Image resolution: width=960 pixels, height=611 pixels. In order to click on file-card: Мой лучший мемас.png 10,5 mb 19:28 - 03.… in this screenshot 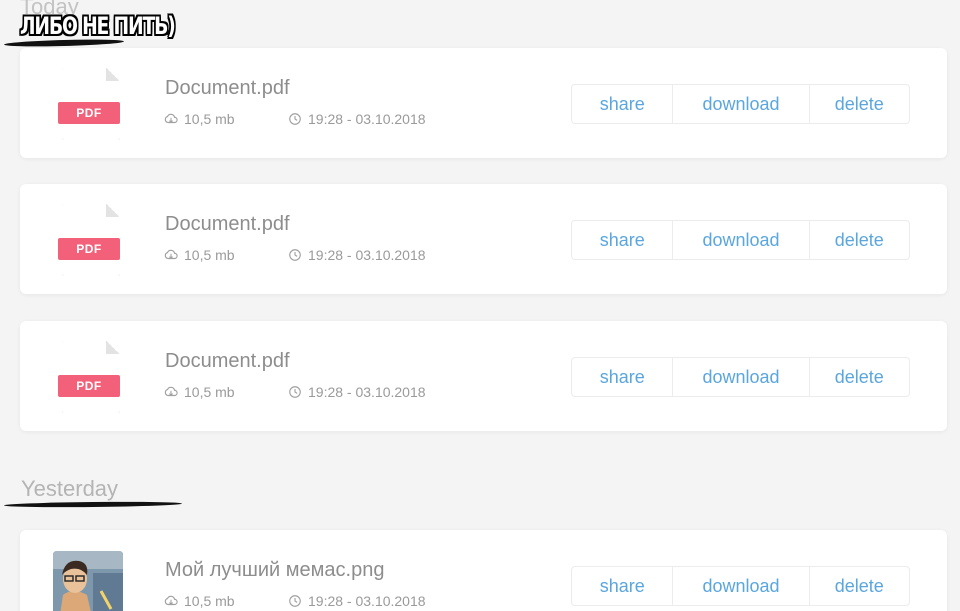, I will do `click(483, 570)`.